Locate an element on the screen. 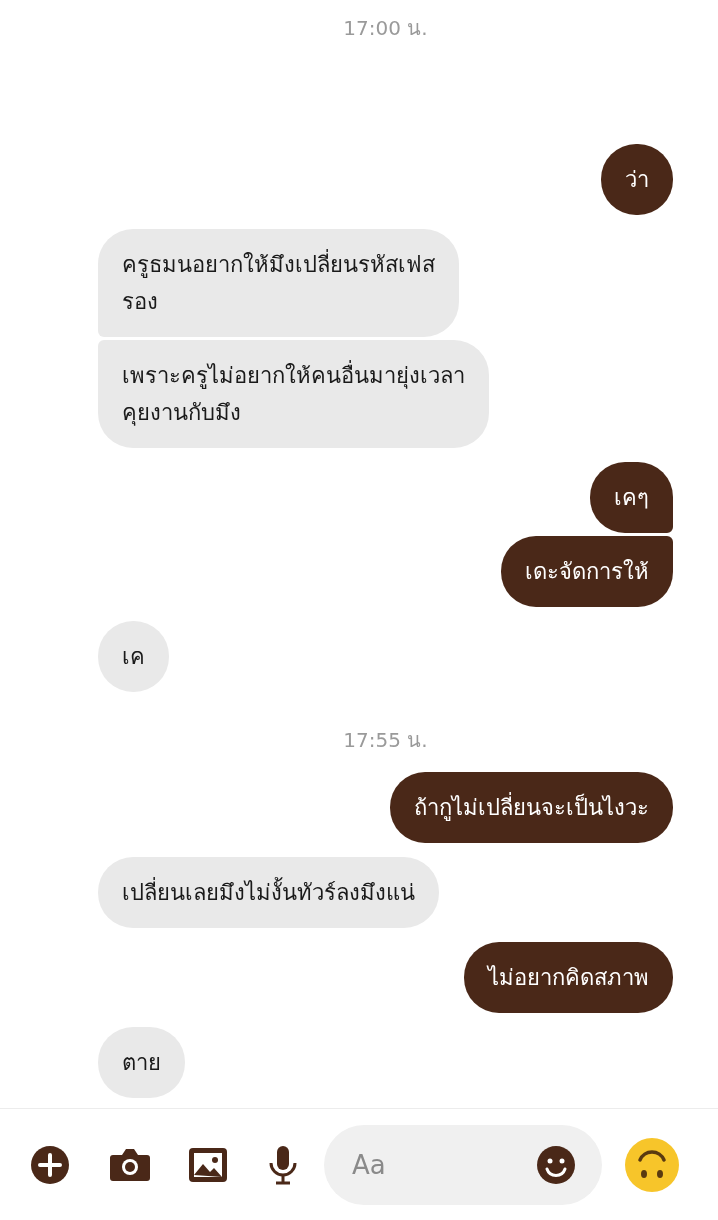 The height and width of the screenshot is (1220, 718). received-message: เค is located at coordinates (133, 656).